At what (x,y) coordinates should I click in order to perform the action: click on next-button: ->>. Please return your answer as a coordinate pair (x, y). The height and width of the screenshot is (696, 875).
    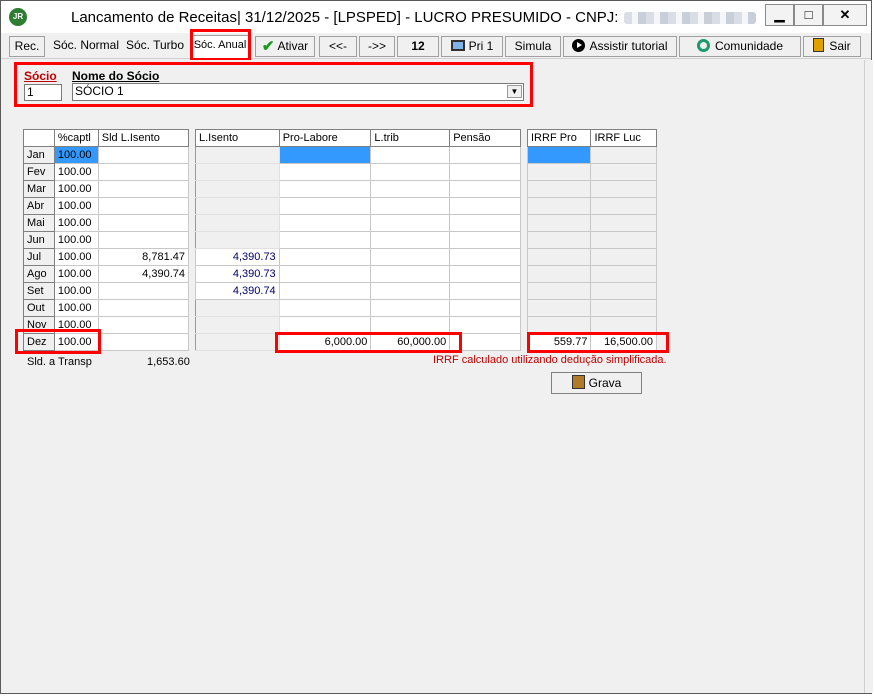
    Looking at the image, I should click on (377, 46).